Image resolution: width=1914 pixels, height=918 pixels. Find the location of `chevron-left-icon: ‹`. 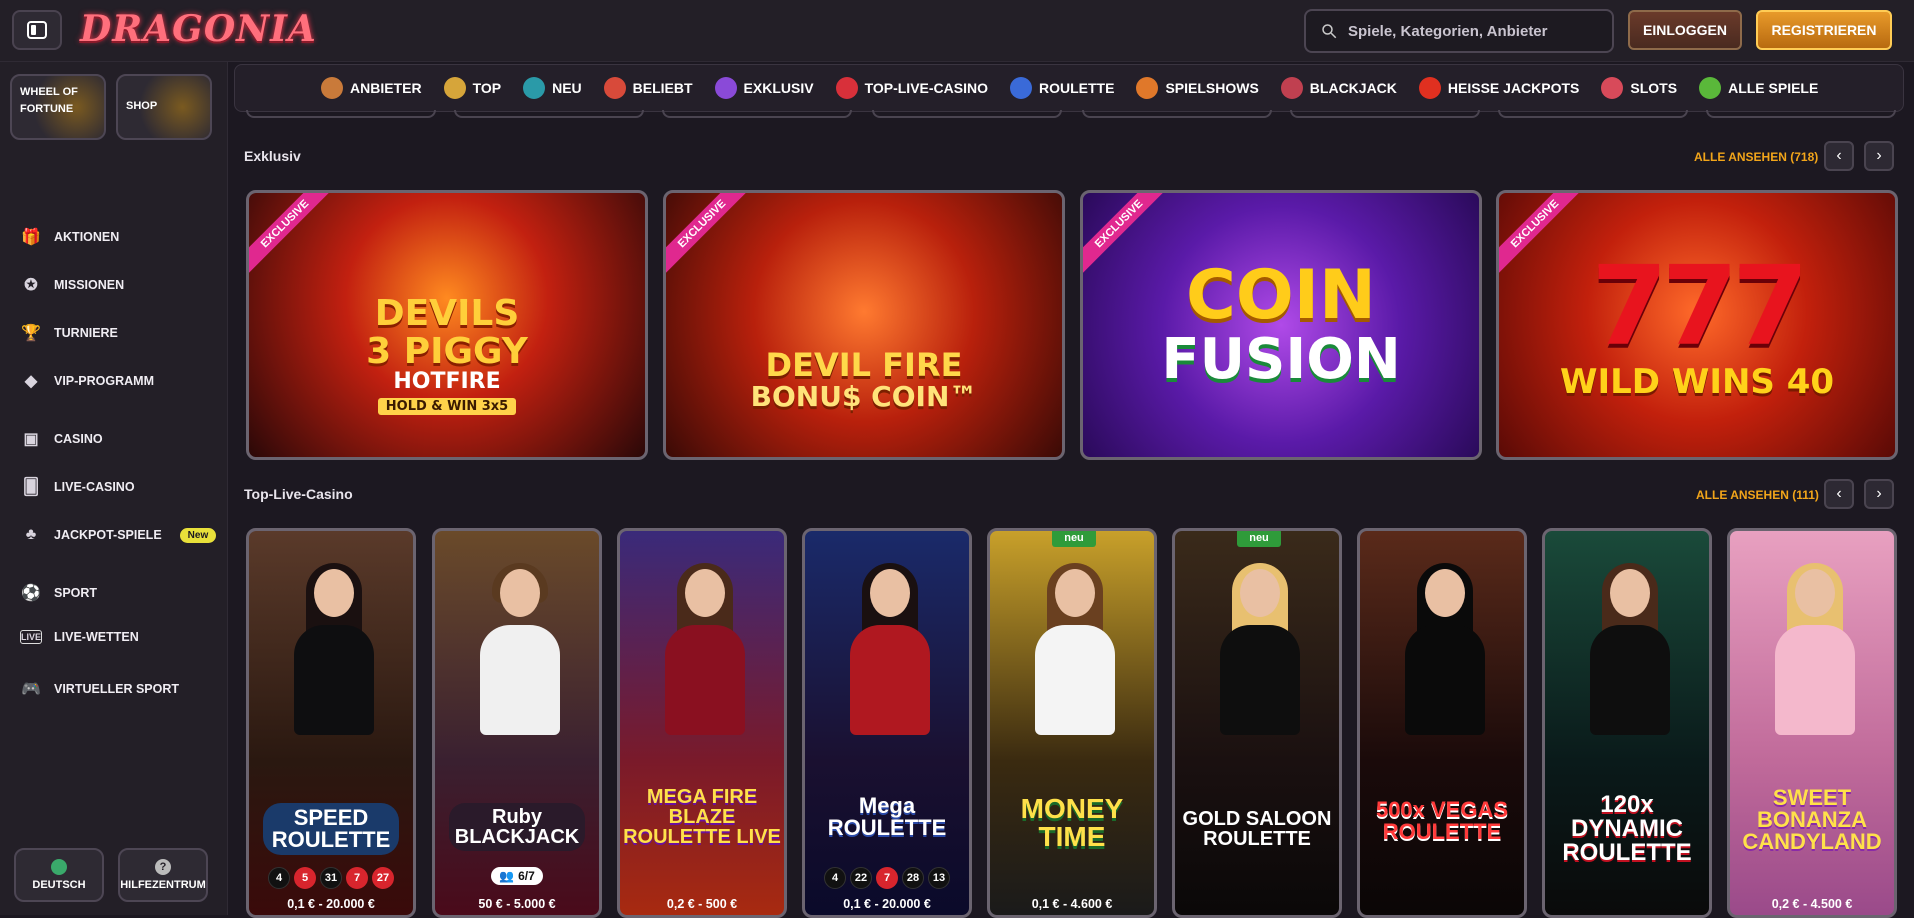

chevron-left-icon: ‹ is located at coordinates (1839, 493).